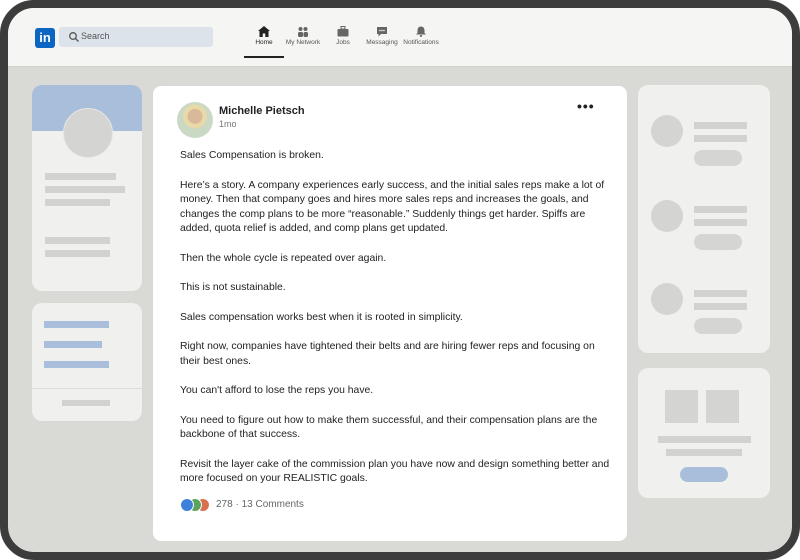  Describe the element at coordinates (586, 106) in the screenshot. I see `more-options-button: •••` at that location.